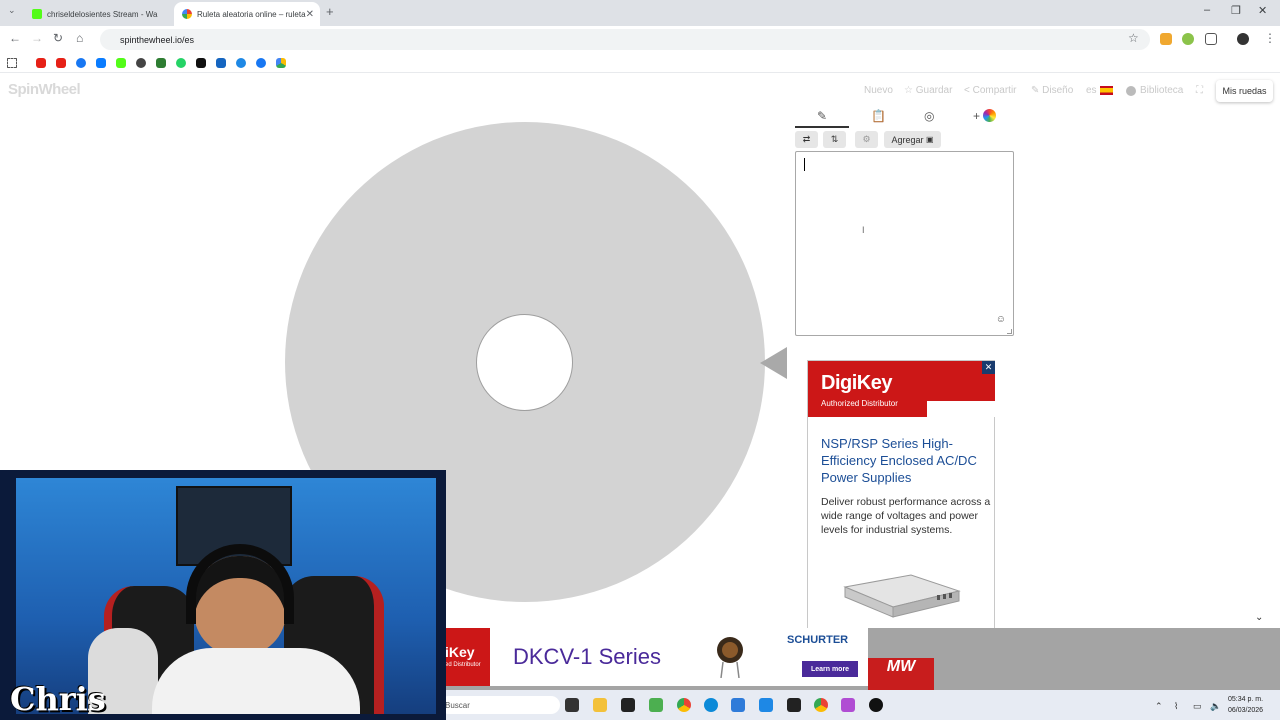 The image size is (1280, 720). Describe the element at coordinates (822, 127) in the screenshot. I see `active-tab-indicator` at that location.